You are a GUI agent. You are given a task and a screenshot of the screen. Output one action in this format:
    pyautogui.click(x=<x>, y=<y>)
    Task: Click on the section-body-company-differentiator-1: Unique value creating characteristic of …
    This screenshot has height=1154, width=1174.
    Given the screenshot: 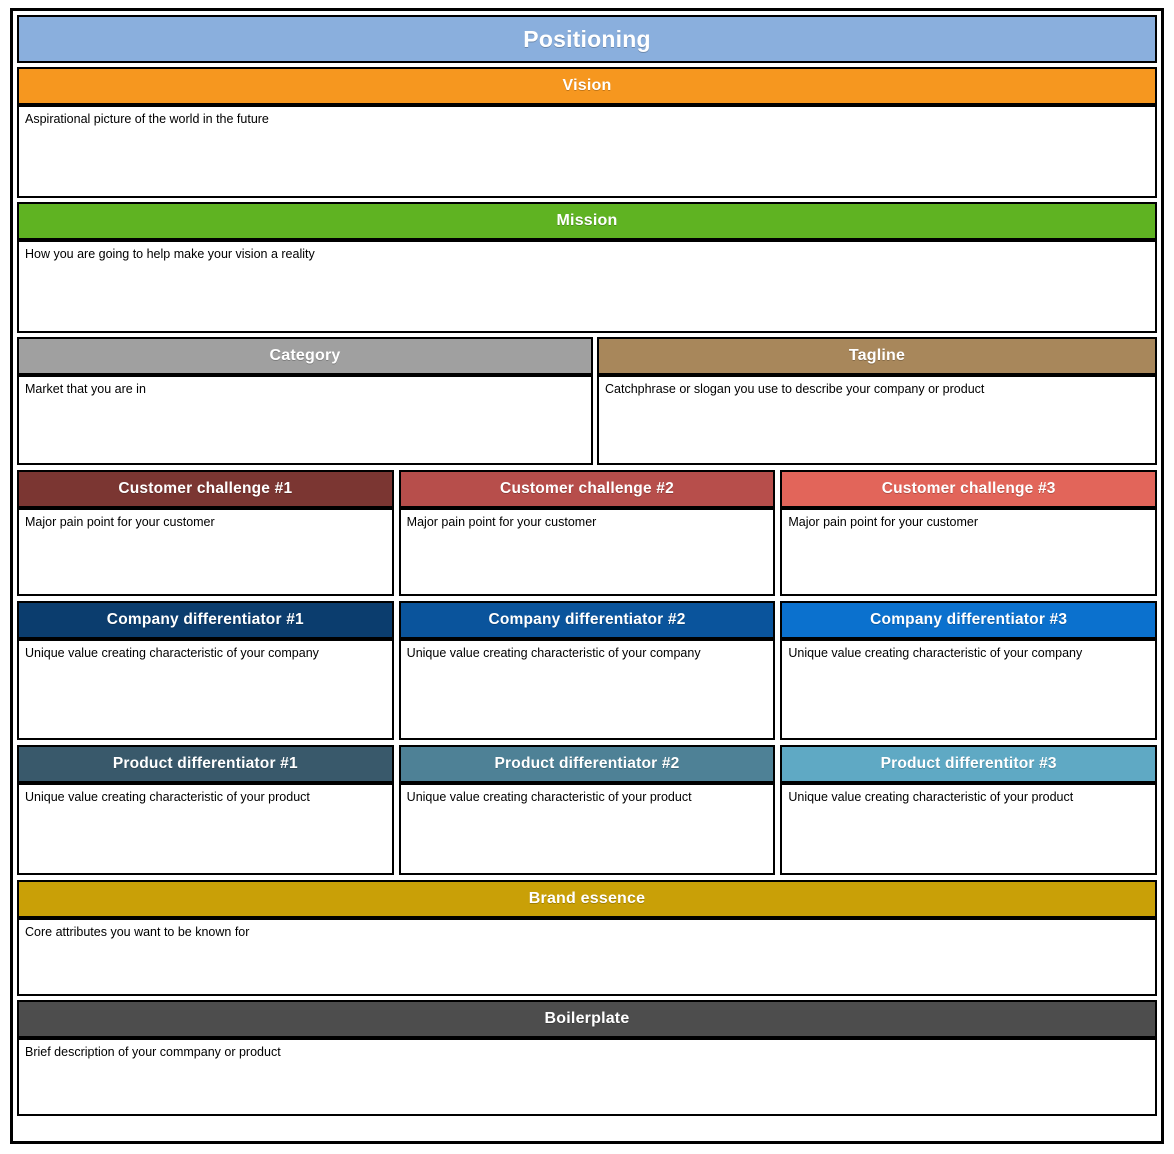 What is the action you would take?
    pyautogui.click(x=205, y=689)
    